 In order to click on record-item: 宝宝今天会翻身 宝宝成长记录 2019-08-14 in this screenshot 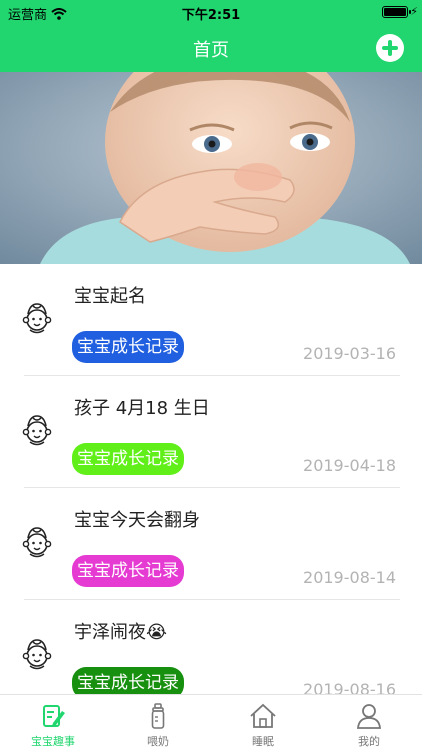, I will do `click(211, 544)`.